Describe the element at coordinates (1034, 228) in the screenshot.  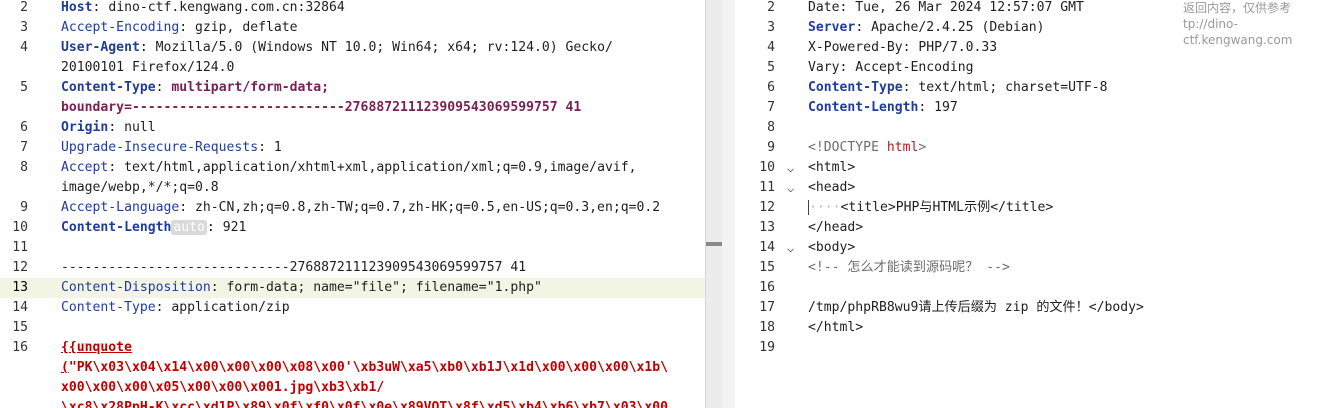
I see `response-line: 13 </head>` at that location.